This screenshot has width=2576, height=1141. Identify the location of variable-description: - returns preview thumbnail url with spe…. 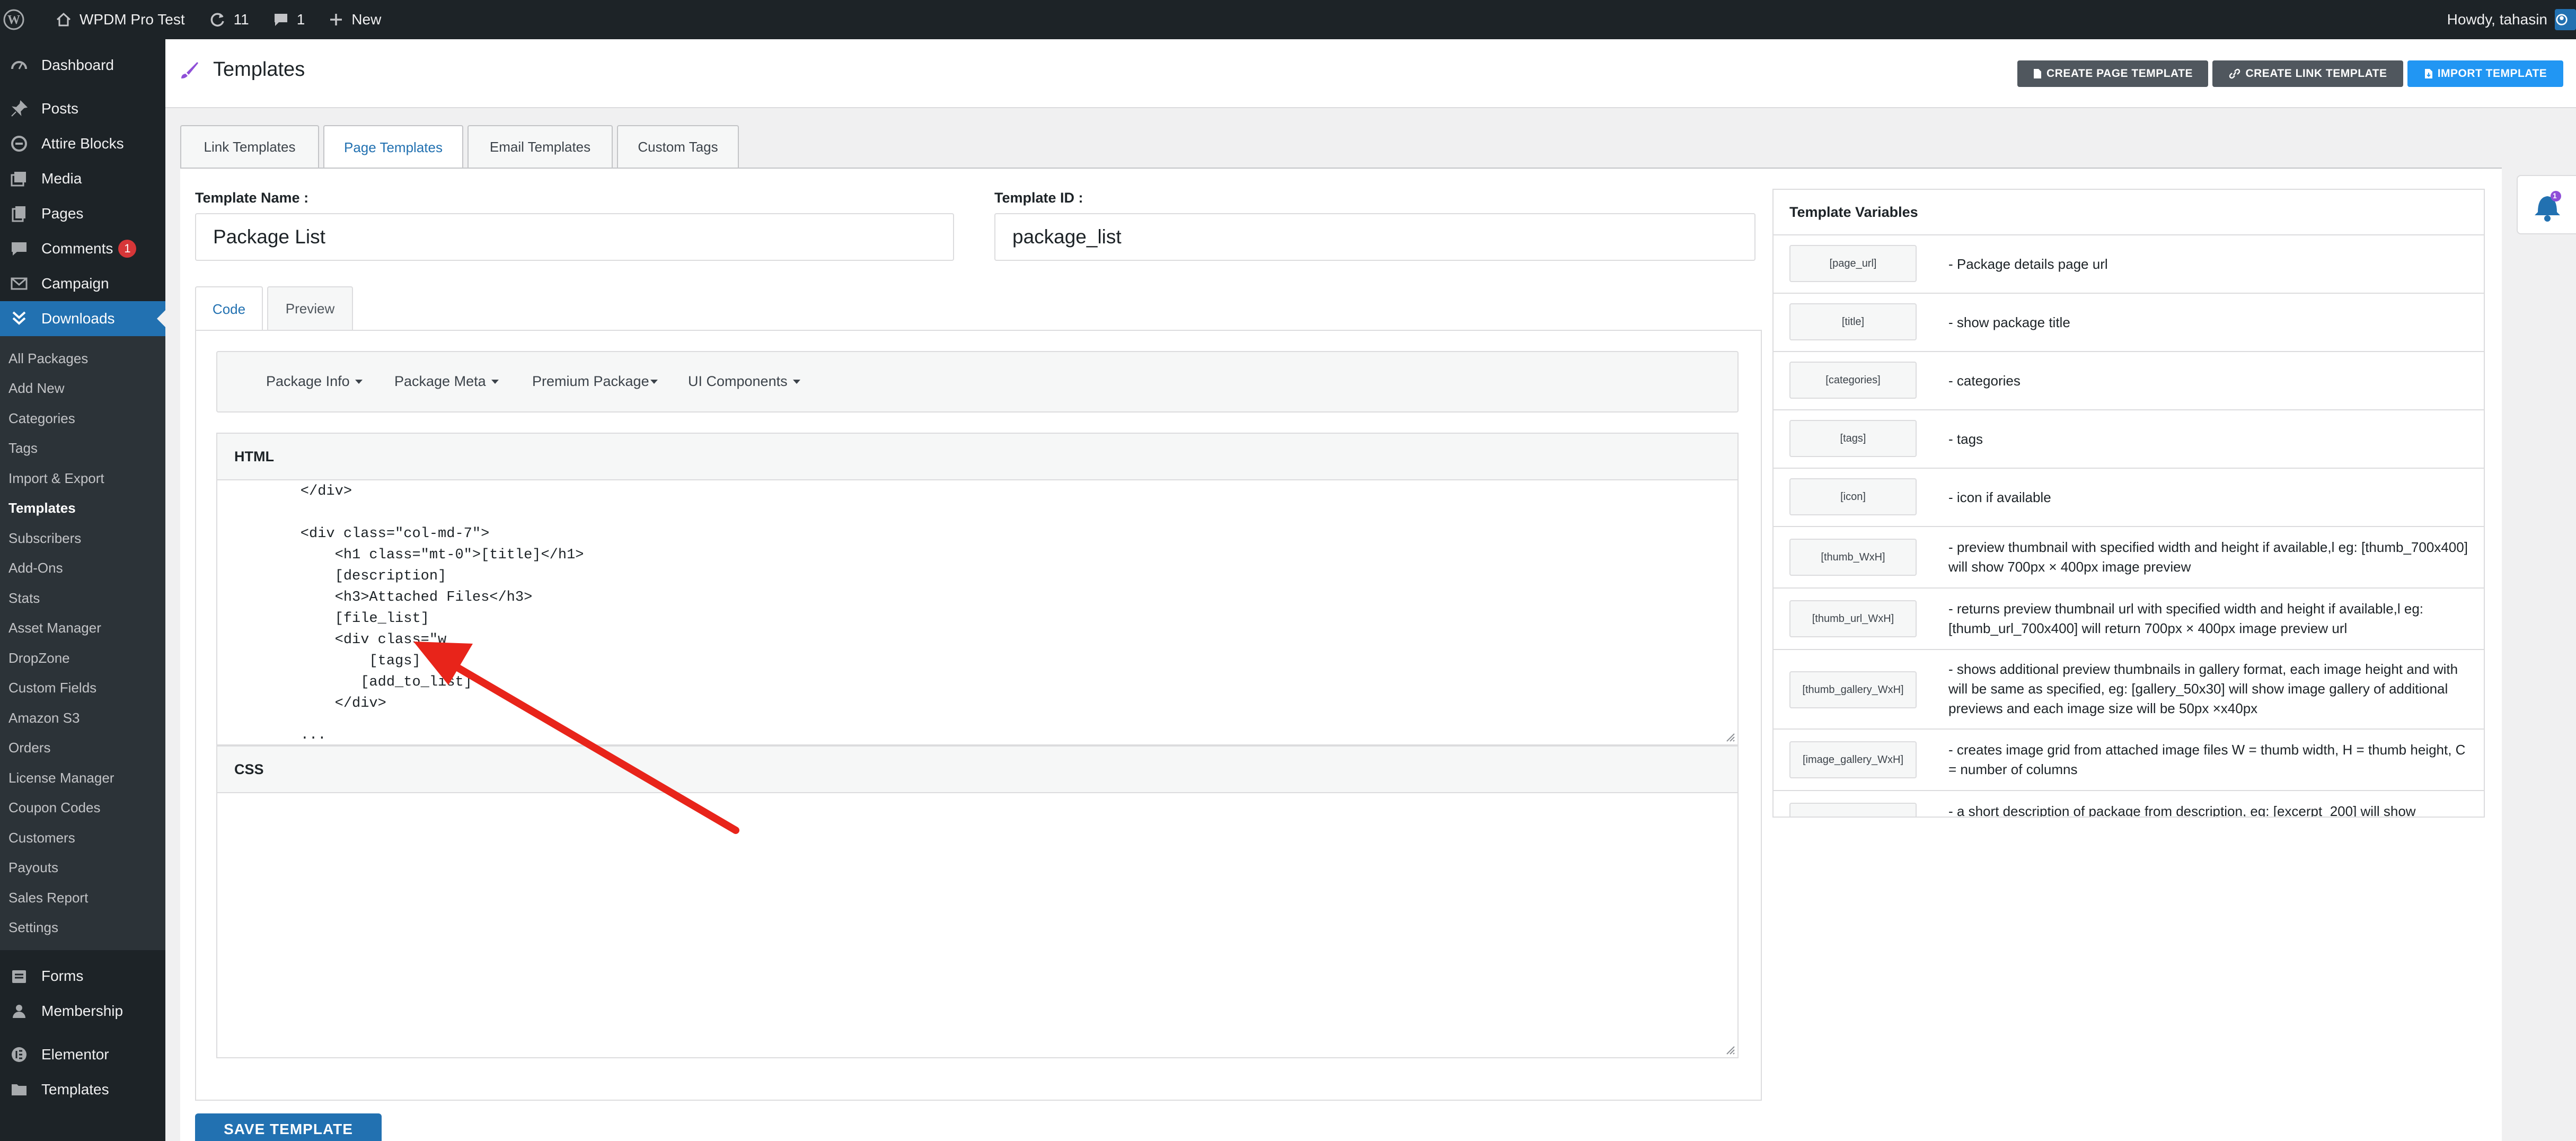
(2186, 618).